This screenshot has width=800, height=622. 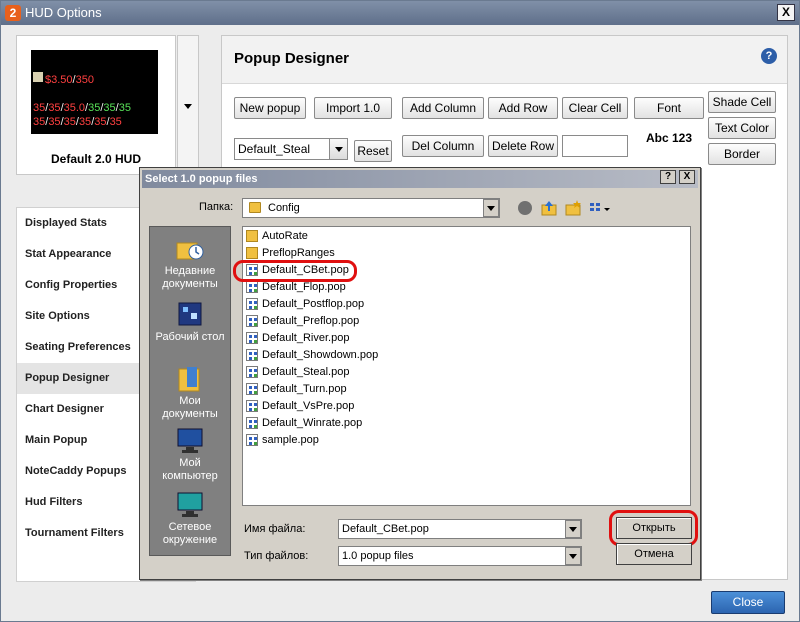 What do you see at coordinates (549, 208) in the screenshot?
I see `up-folder-icon` at bounding box center [549, 208].